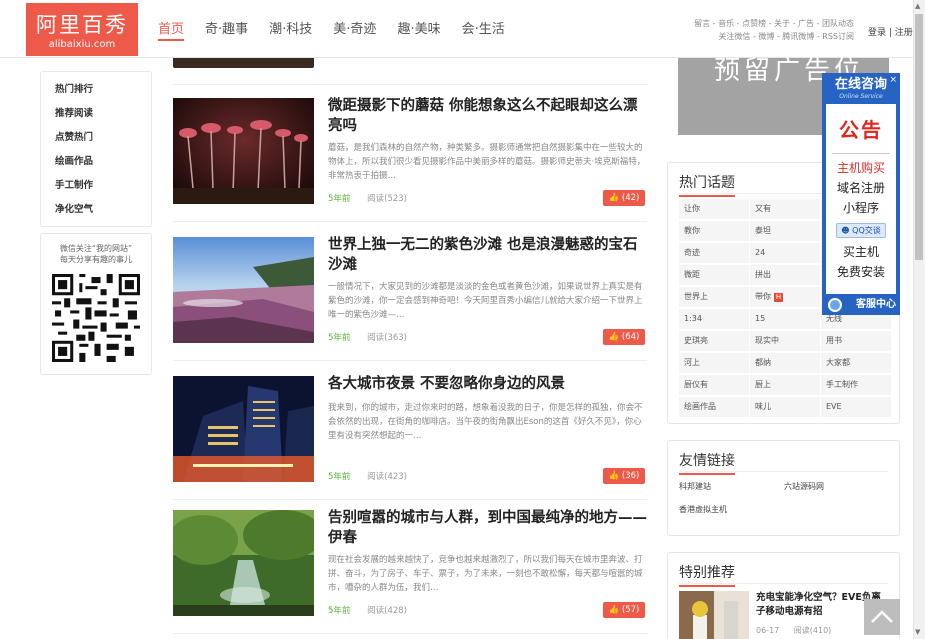 The height and width of the screenshot is (639, 925). What do you see at coordinates (703, 509) in the screenshot?
I see `friend-link: 香港虚拟主机` at bounding box center [703, 509].